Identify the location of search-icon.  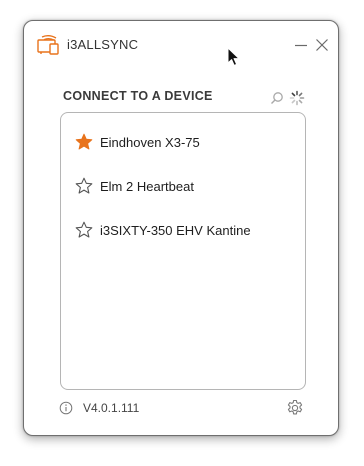
(277, 98).